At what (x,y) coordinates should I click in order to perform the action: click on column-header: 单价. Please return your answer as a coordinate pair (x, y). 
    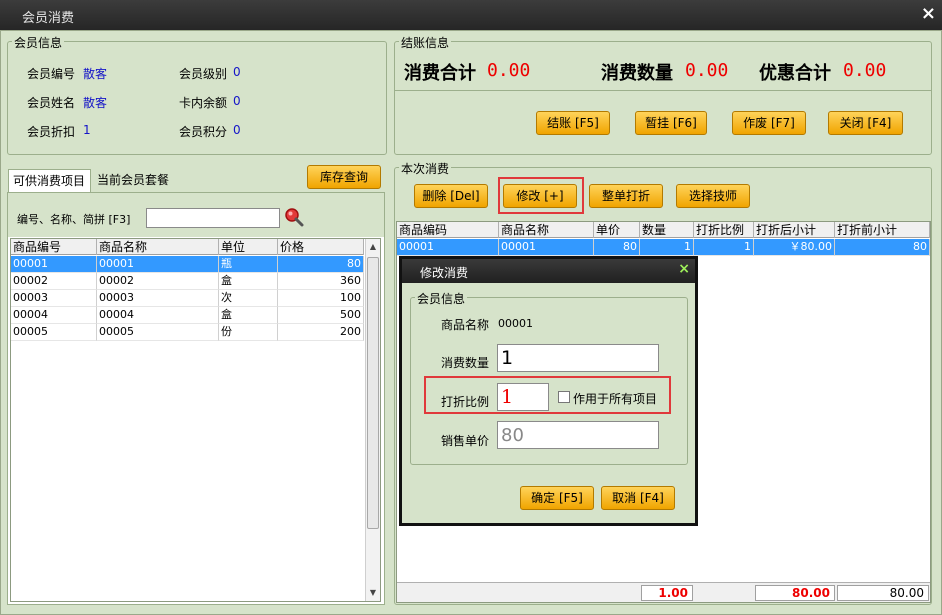
    Looking at the image, I should click on (617, 230).